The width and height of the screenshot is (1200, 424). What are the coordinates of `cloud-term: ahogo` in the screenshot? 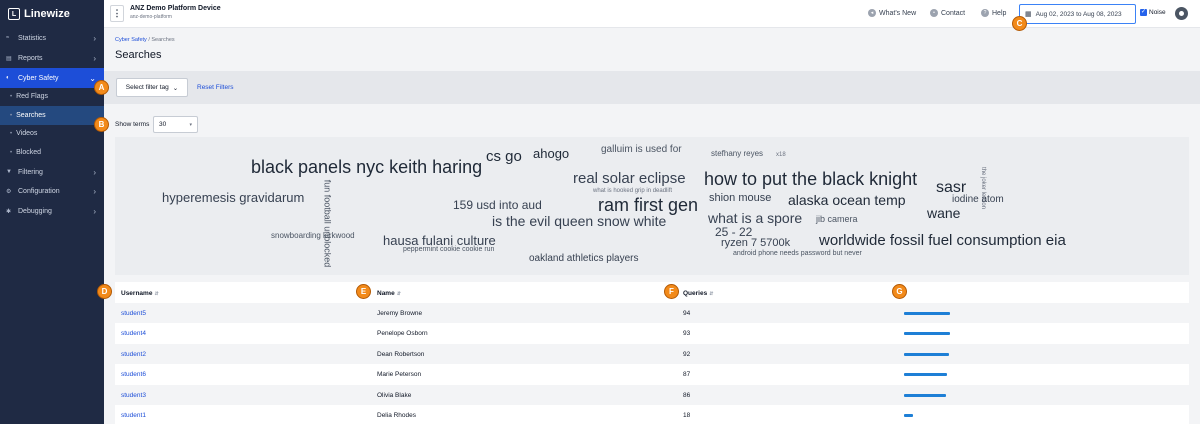 It's located at (551, 153).